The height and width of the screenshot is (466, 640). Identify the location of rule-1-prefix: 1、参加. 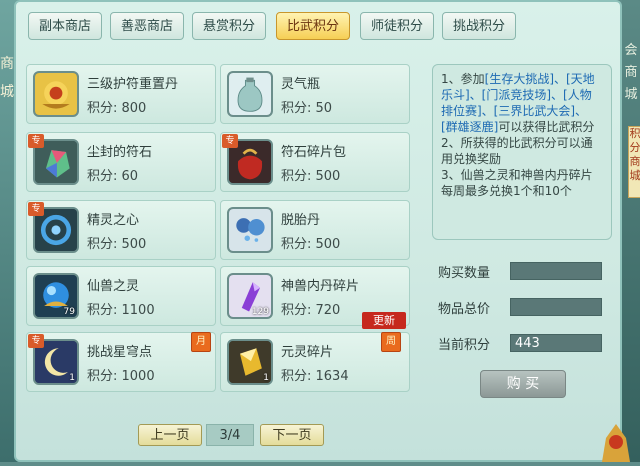
(463, 79).